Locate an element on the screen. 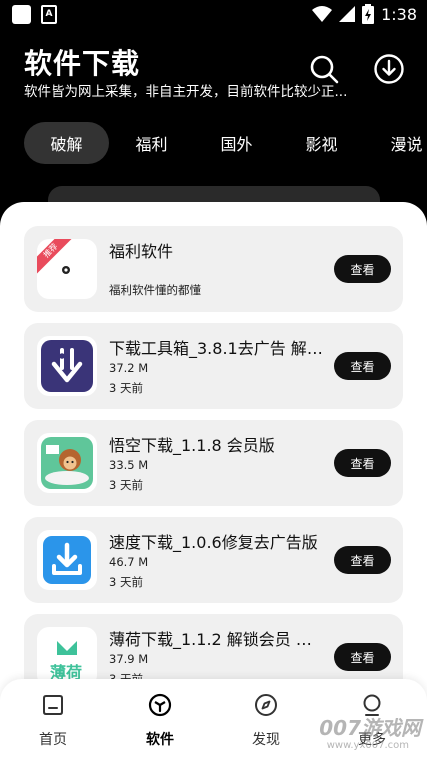 Image resolution: width=427 pixels, height=759 pixels. page-title: 软件下载 is located at coordinates (82, 63).